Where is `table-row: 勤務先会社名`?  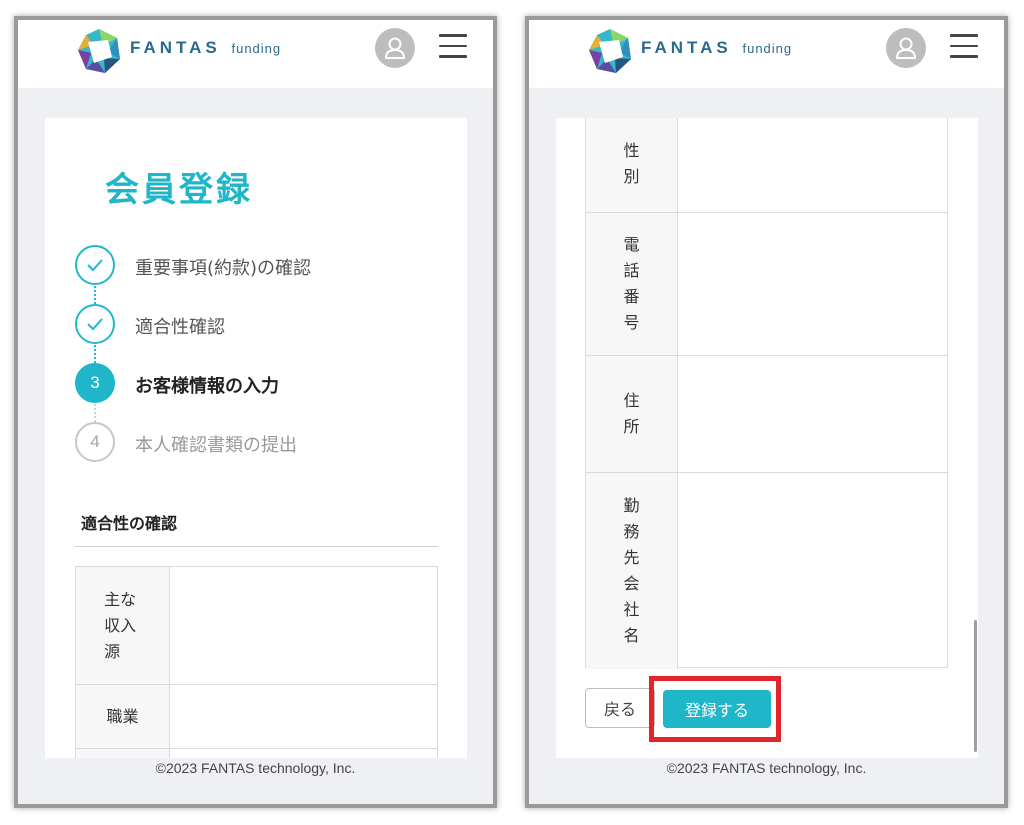 table-row: 勤務先会社名 is located at coordinates (766, 571).